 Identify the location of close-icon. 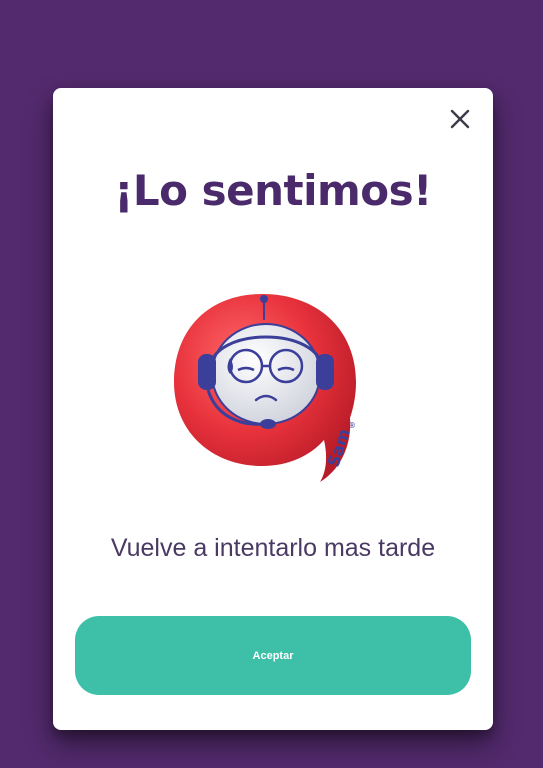
(460, 119).